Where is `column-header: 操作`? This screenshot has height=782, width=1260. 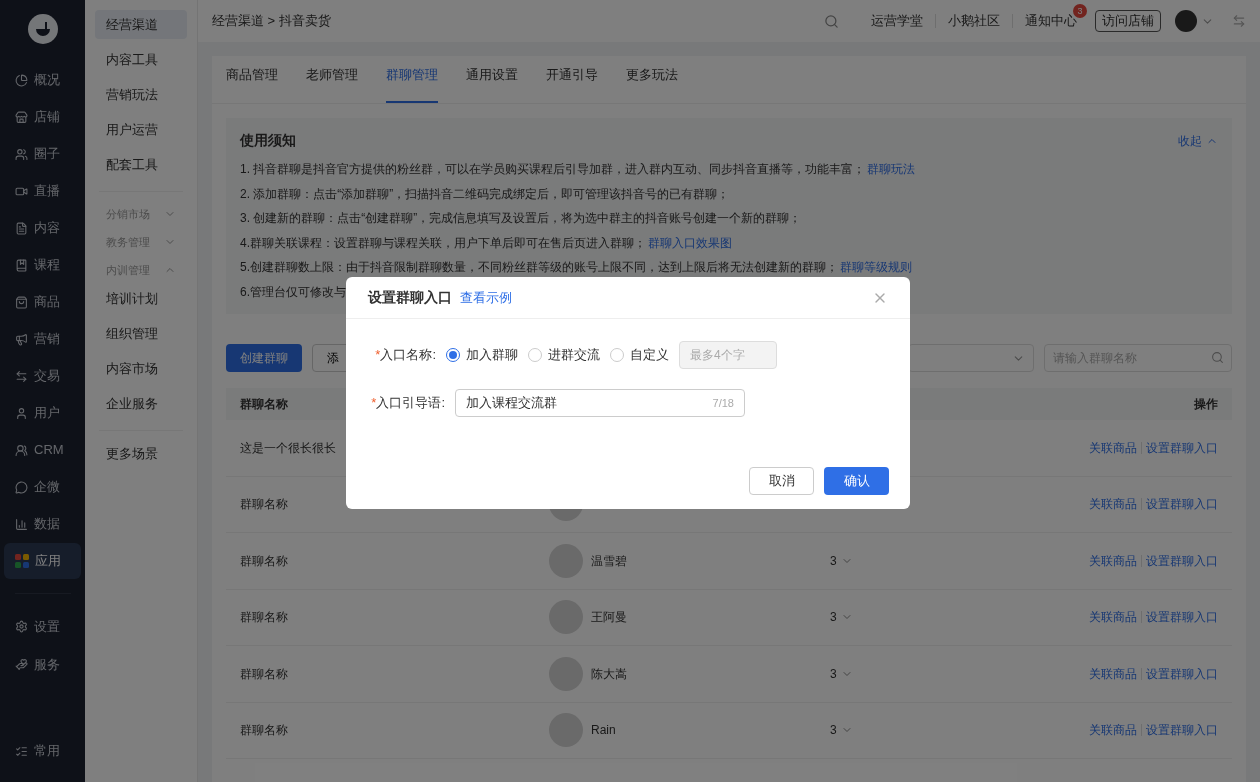 column-header: 操作 is located at coordinates (1206, 404).